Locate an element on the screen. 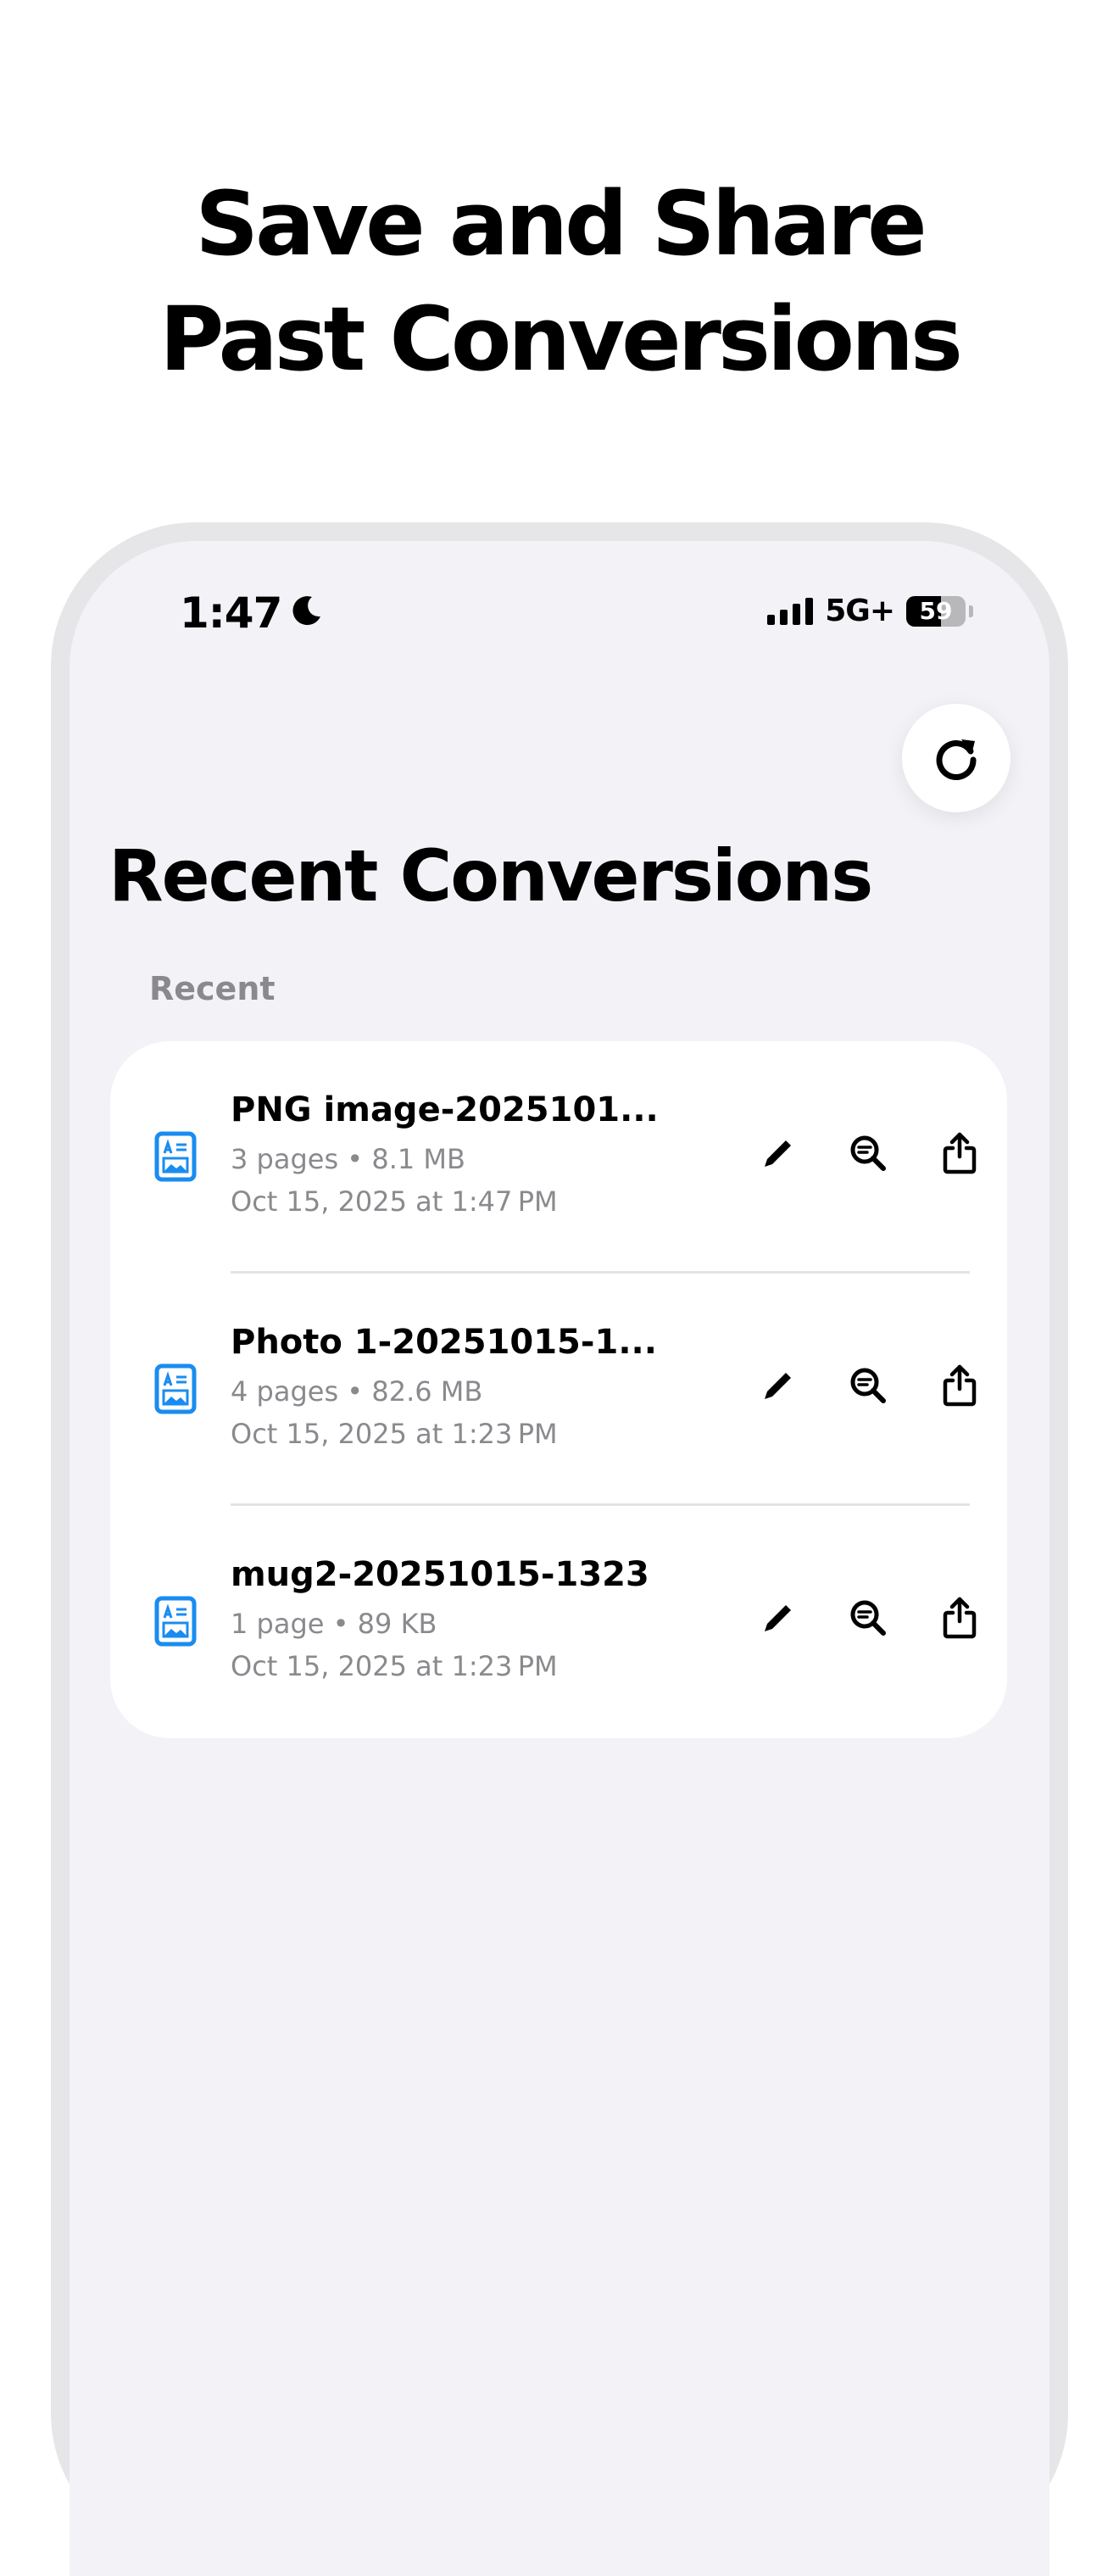 This screenshot has height=2576, width=1119. refresh-button is located at coordinates (956, 758).